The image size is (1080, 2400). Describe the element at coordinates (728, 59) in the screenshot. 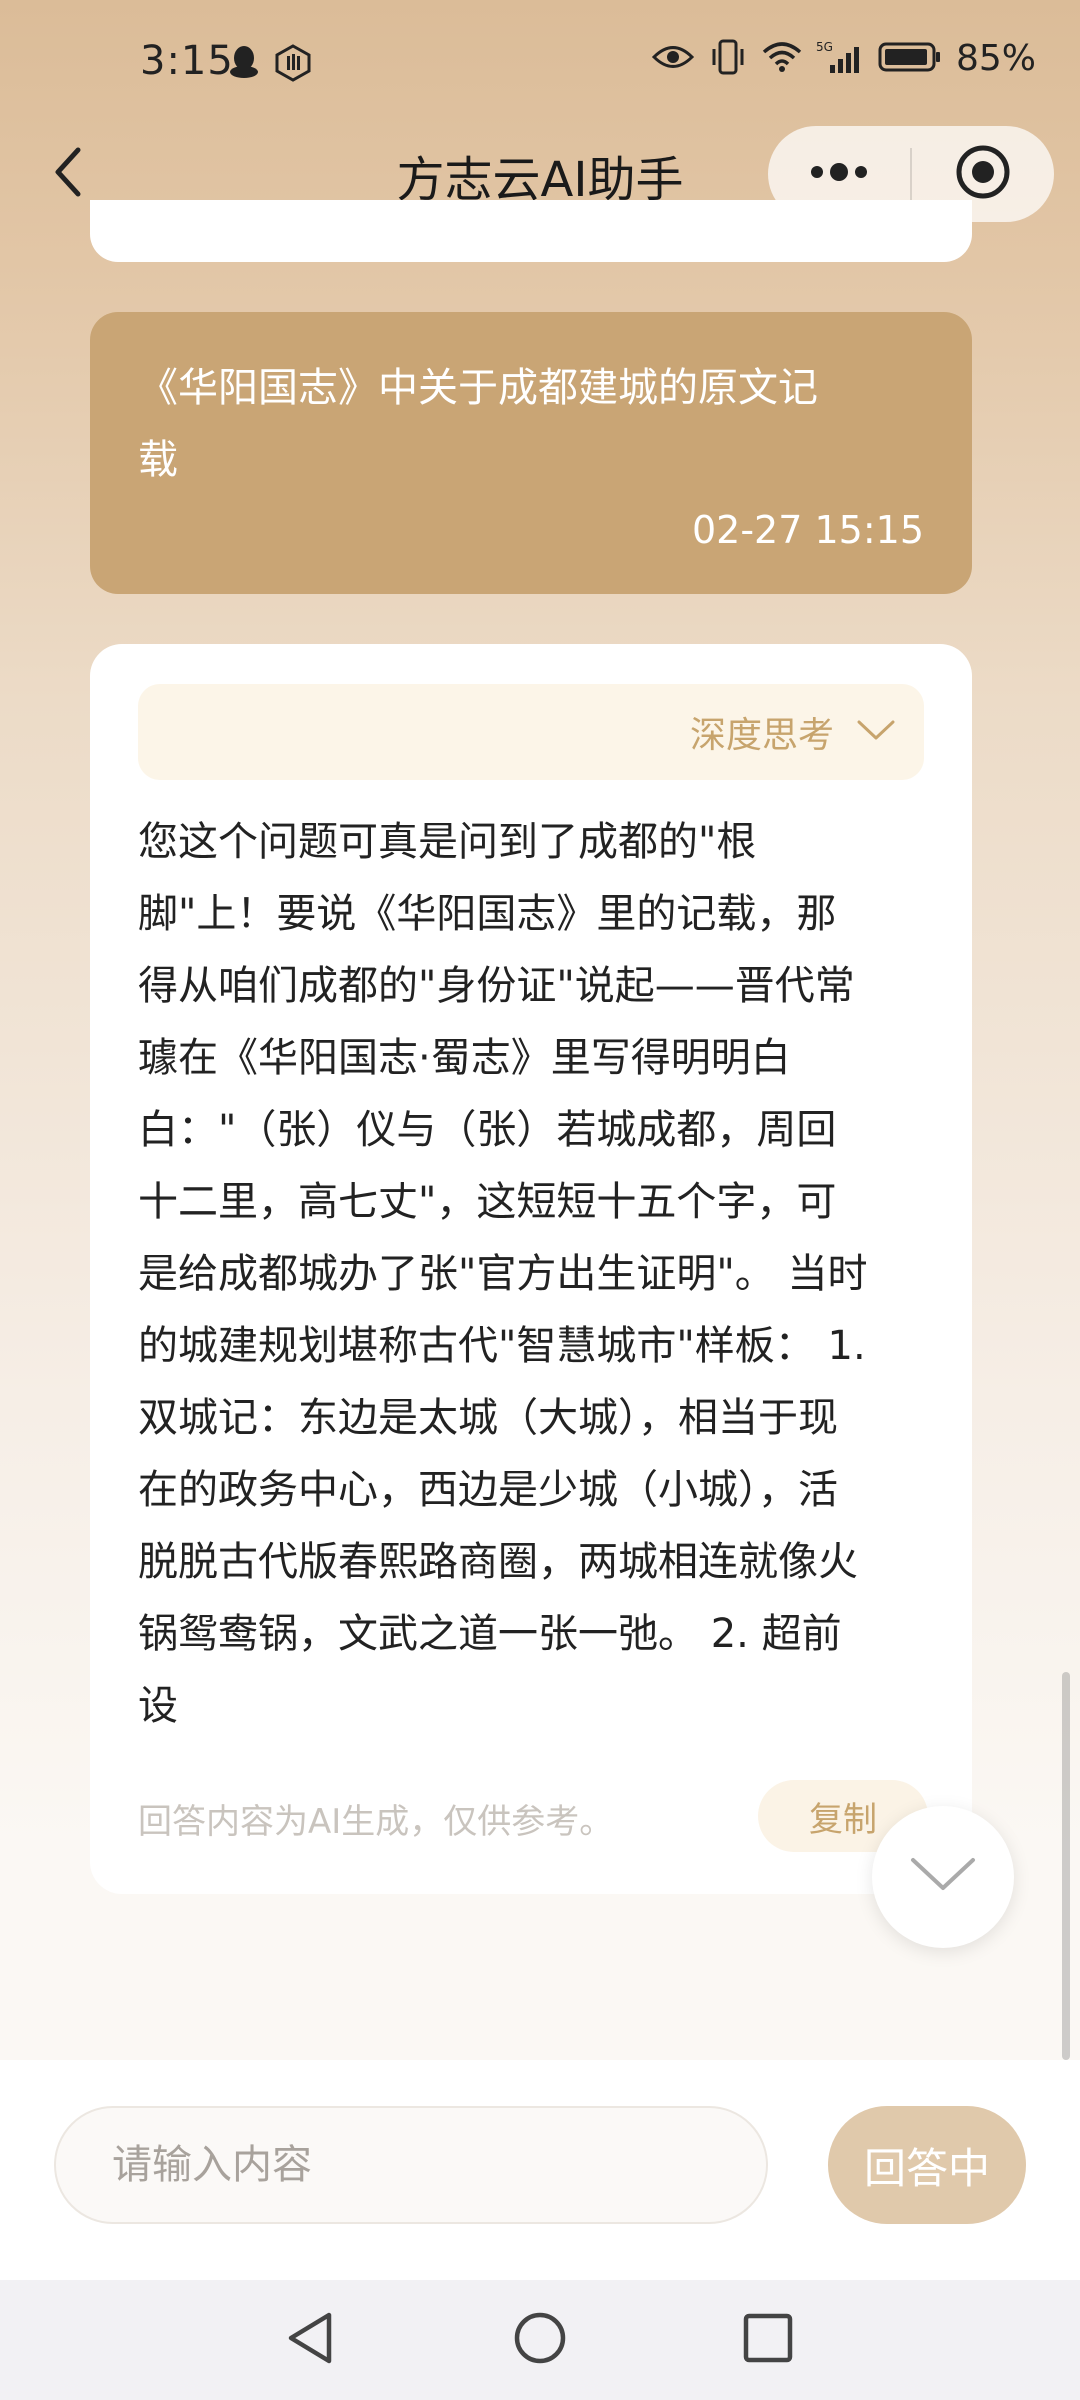

I see `vibrate-icon` at that location.